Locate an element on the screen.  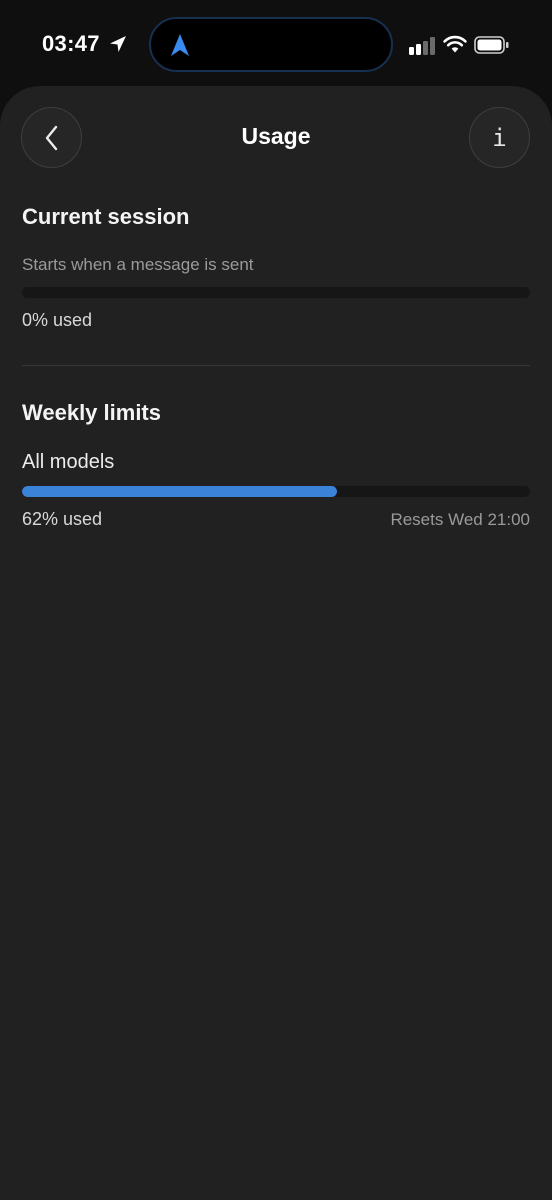
status-bar: 03:47 is located at coordinates (276, 44).